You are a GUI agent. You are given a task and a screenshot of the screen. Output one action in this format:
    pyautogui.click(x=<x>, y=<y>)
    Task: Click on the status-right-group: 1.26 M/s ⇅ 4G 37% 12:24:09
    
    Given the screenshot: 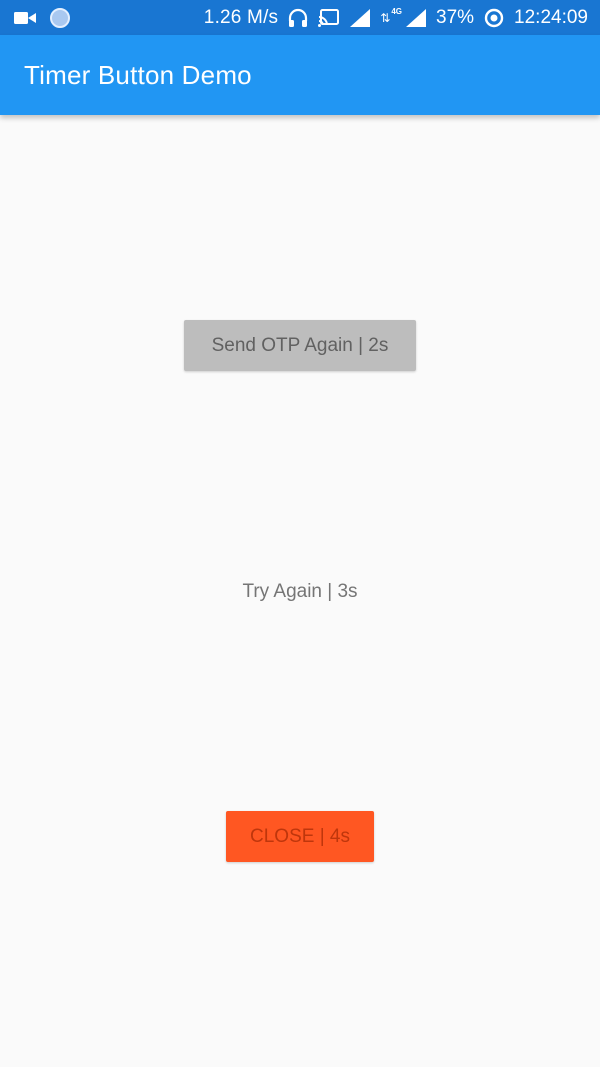 What is the action you would take?
    pyautogui.click(x=396, y=18)
    